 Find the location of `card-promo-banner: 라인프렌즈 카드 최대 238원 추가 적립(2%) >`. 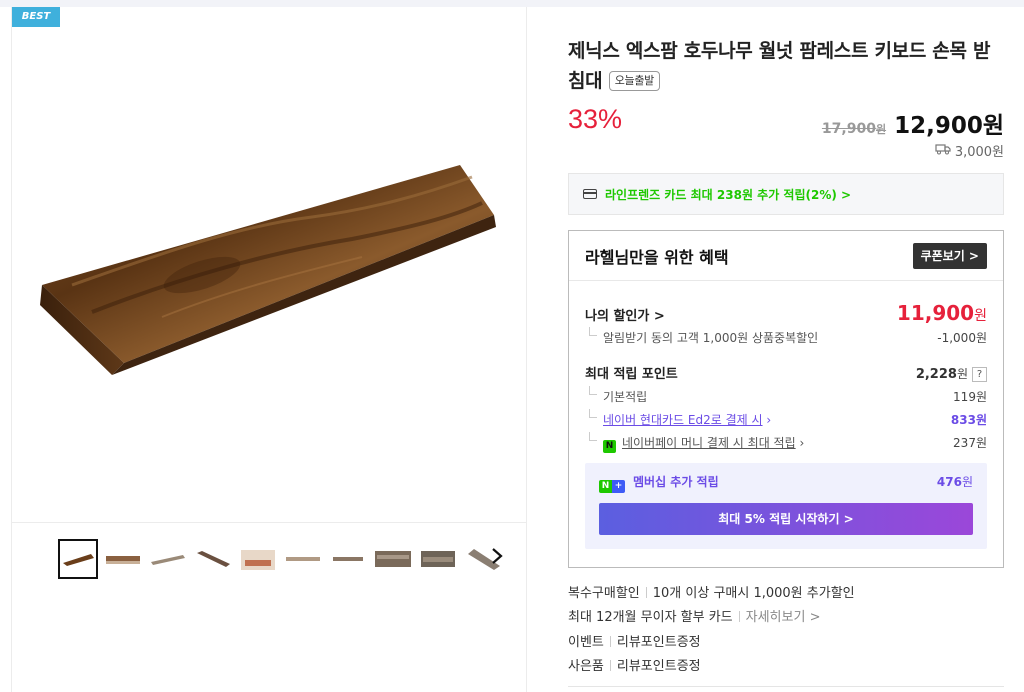

card-promo-banner: 라인프렌즈 카드 최대 238원 추가 적립(2%) > is located at coordinates (786, 194).